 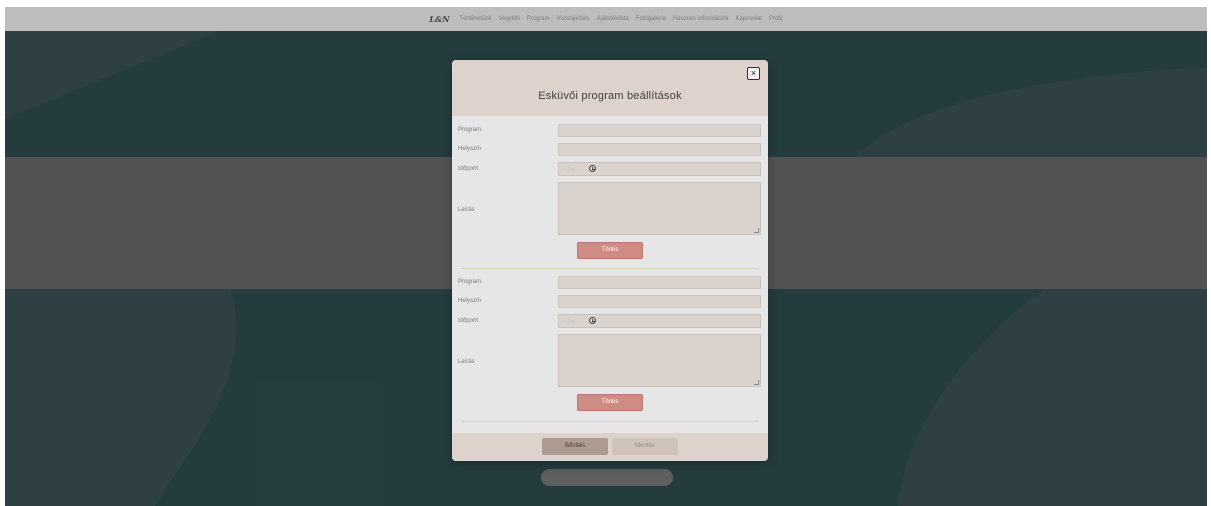 What do you see at coordinates (610, 96) in the screenshot?
I see `modal-title: Esküvői program beállítások` at bounding box center [610, 96].